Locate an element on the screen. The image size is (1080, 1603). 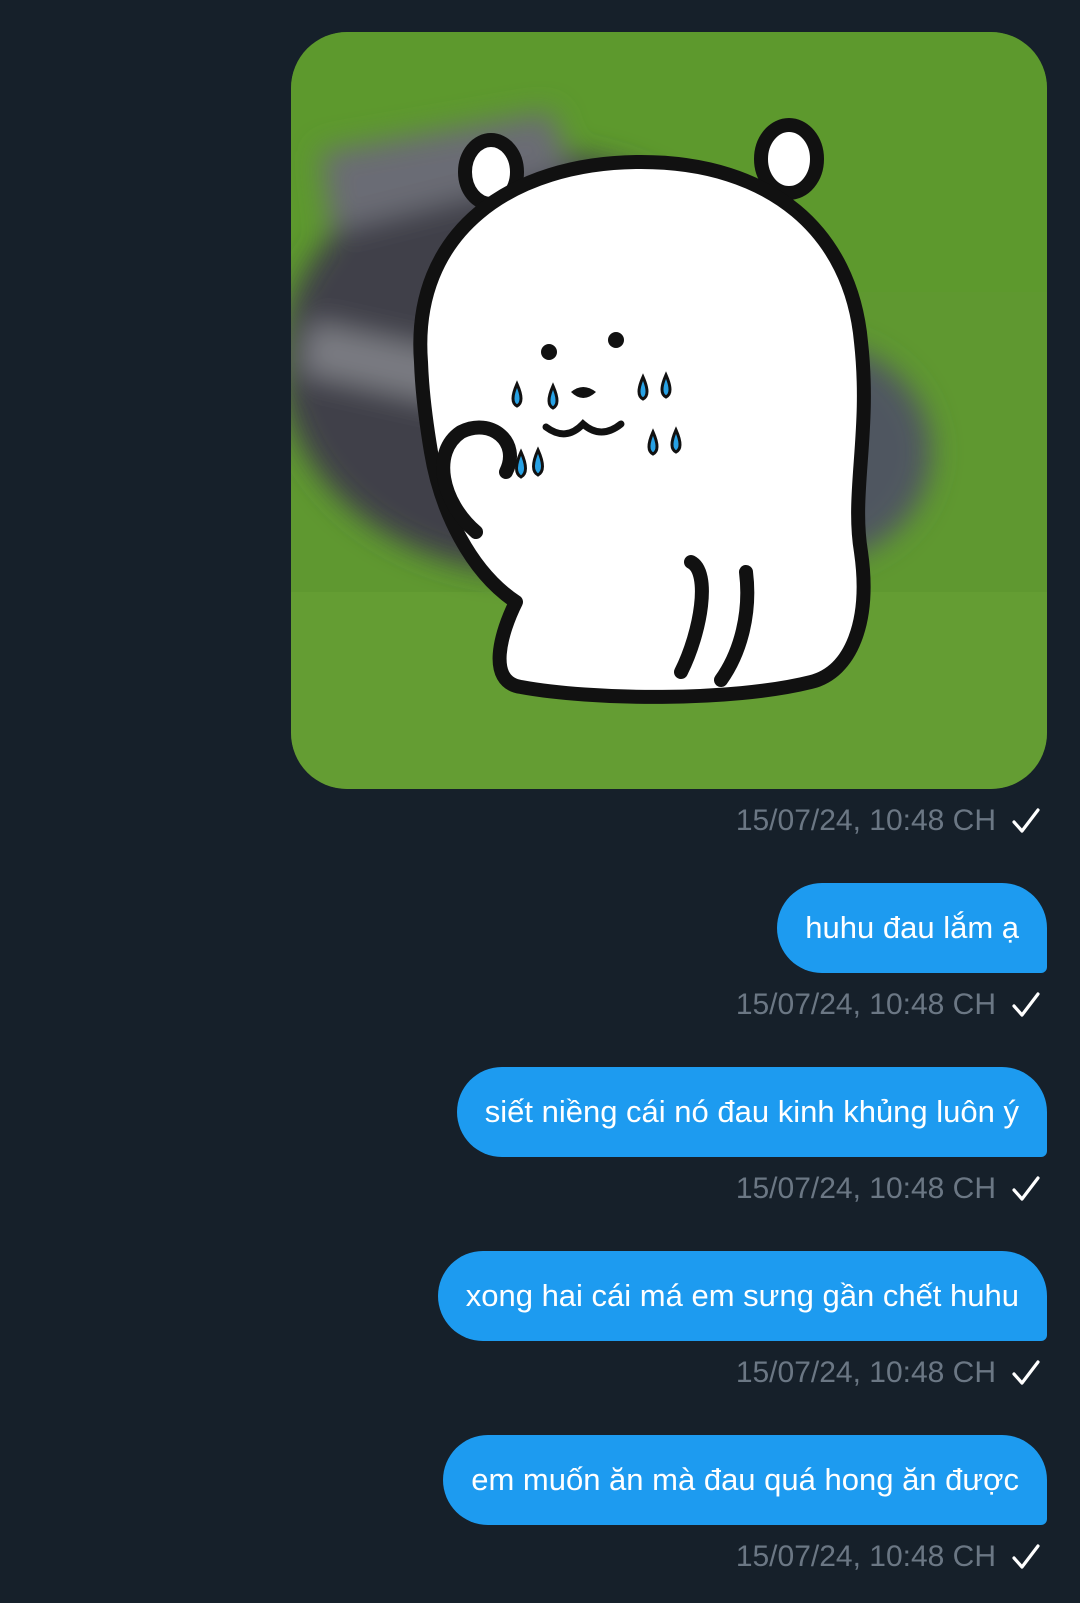
message-text: em muốn ăn mà đau quá hong ăn được is located at coordinates (745, 1479).